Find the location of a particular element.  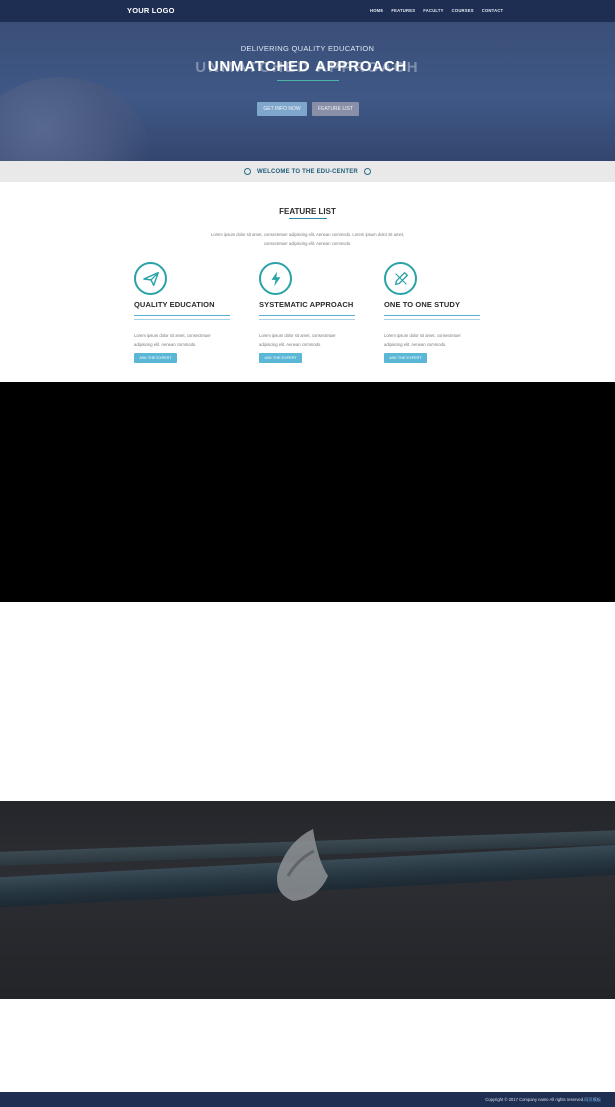

lightning-bolt-icon is located at coordinates (275, 278).